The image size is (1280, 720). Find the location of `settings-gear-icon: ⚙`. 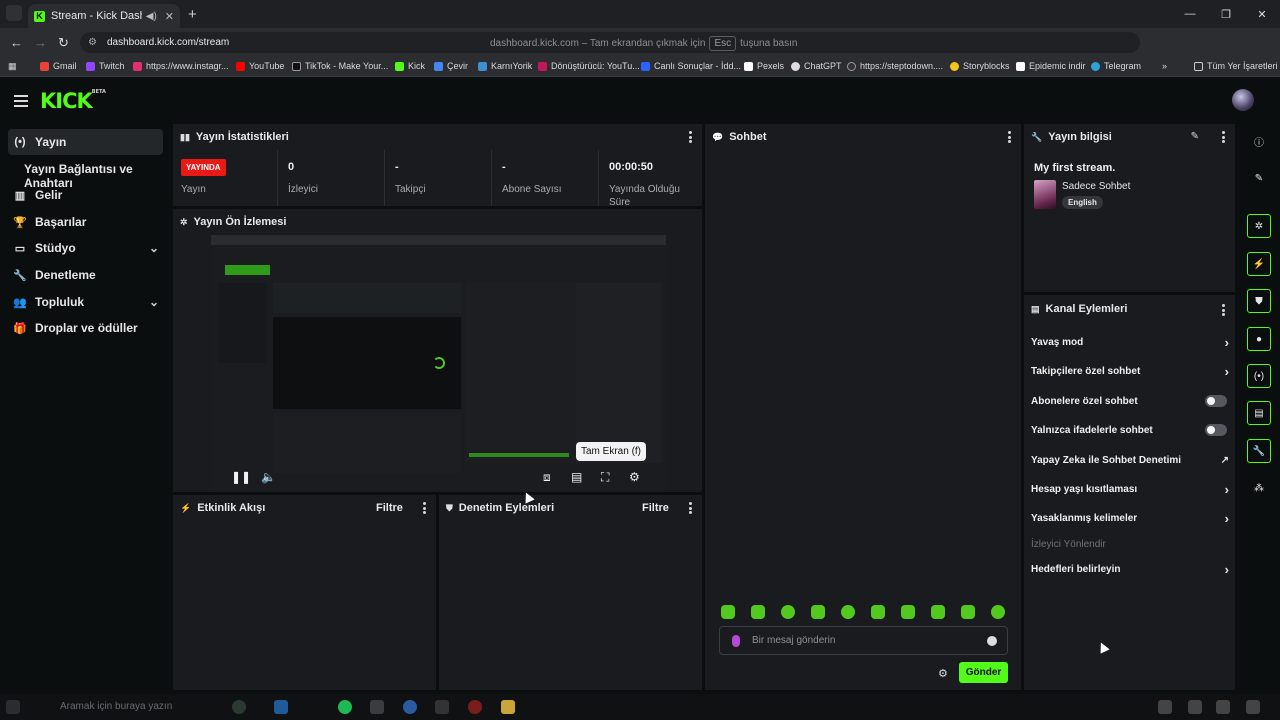

settings-gear-icon: ⚙ is located at coordinates (634, 477).